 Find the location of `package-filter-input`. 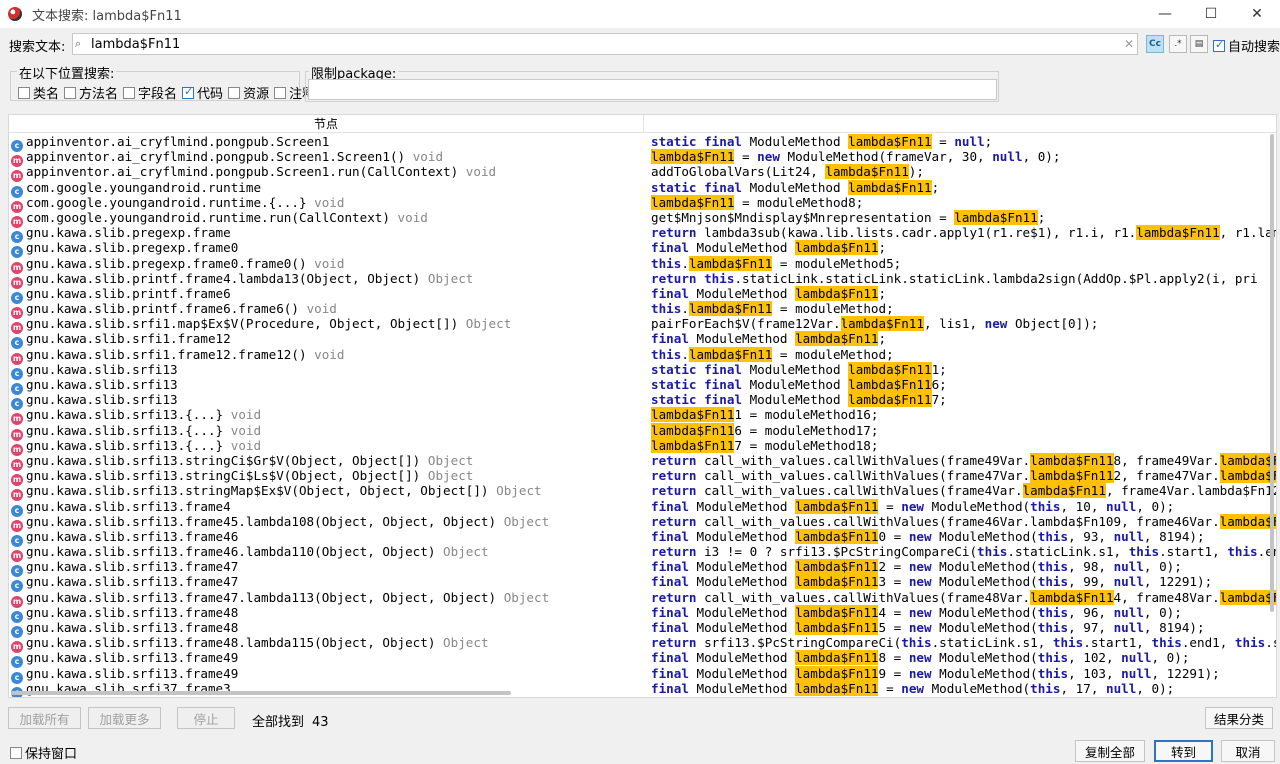

package-filter-input is located at coordinates (652, 89).